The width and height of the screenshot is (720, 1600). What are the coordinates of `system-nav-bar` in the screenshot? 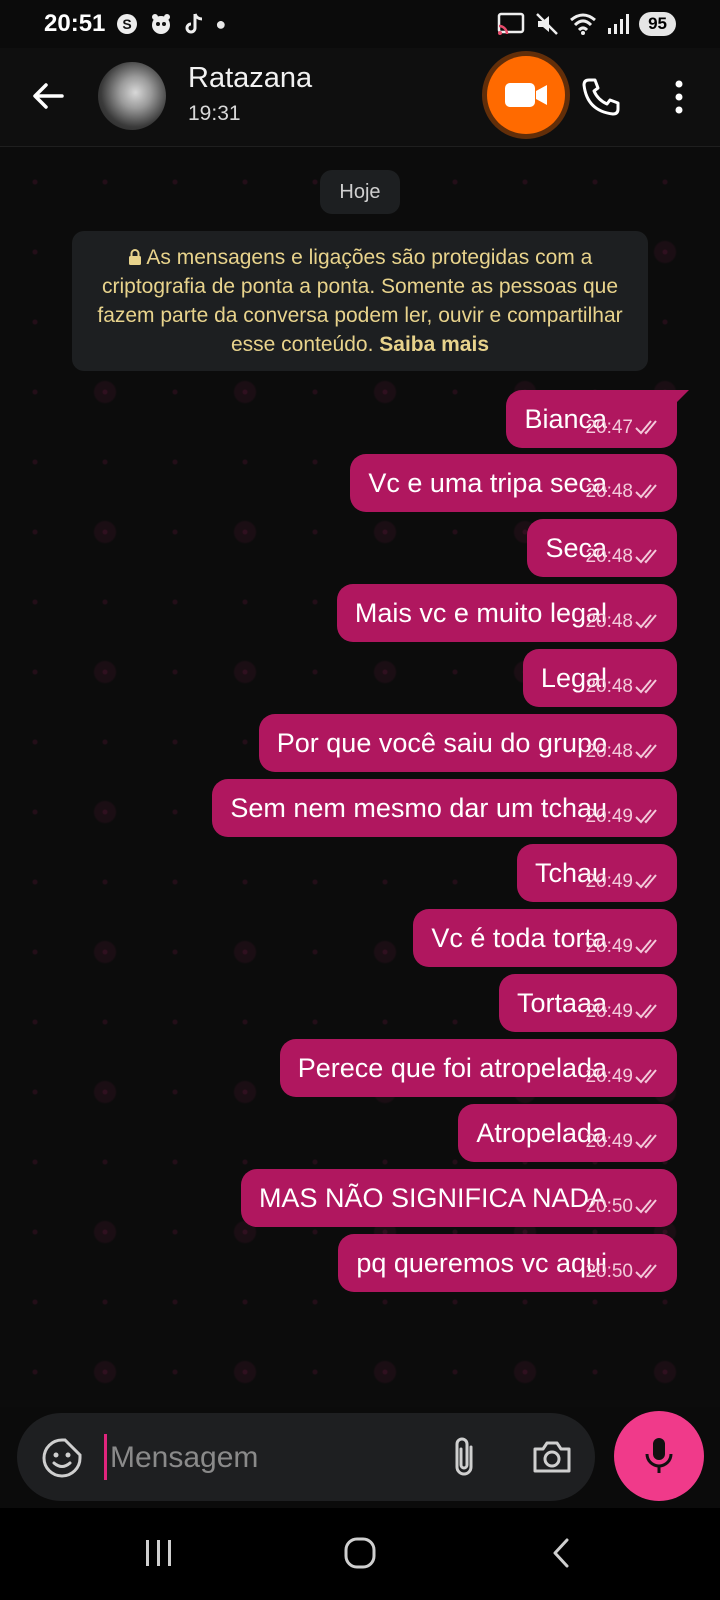 It's located at (360, 1554).